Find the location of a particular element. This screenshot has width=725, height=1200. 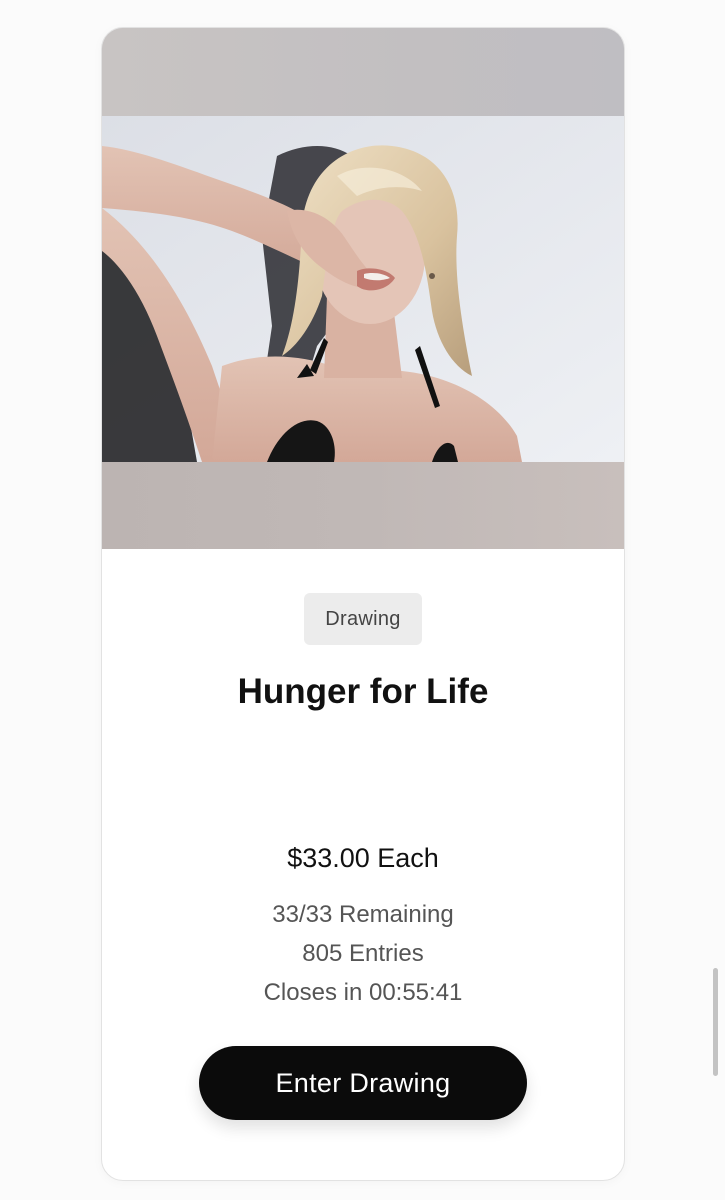

page-scrollbar is located at coordinates (715, 1022).